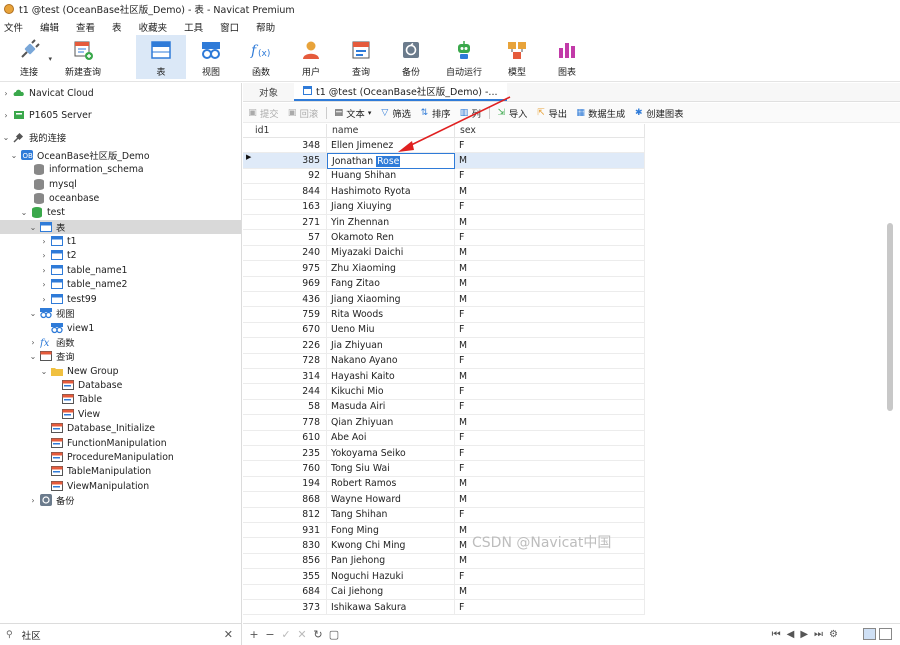  What do you see at coordinates (120, 457) in the screenshot?
I see `tree-item-query-procedure-manipulation: ProcedureManipulation` at bounding box center [120, 457].